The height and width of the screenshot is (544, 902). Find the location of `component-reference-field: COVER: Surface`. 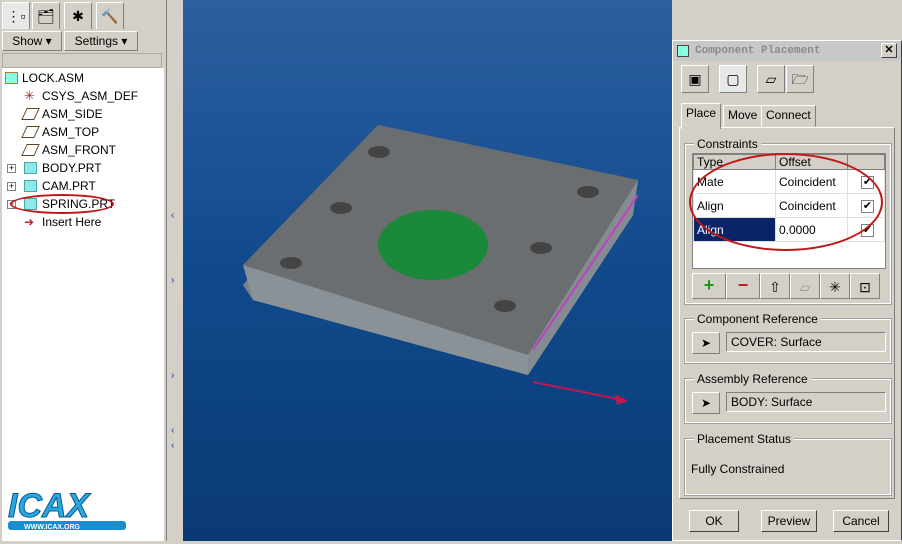

component-reference-field: COVER: Surface is located at coordinates (806, 342).